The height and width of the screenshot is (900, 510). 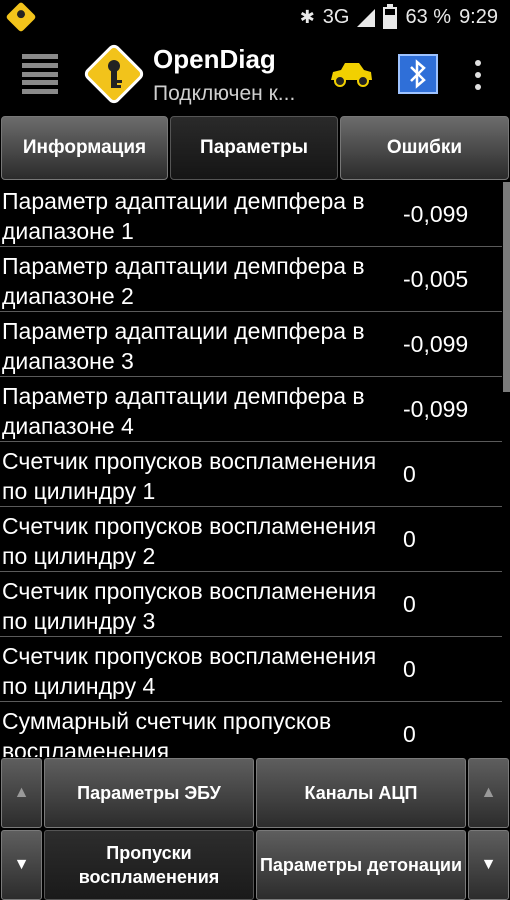 I want to click on battery-percent: 63 %, so click(x=428, y=17).